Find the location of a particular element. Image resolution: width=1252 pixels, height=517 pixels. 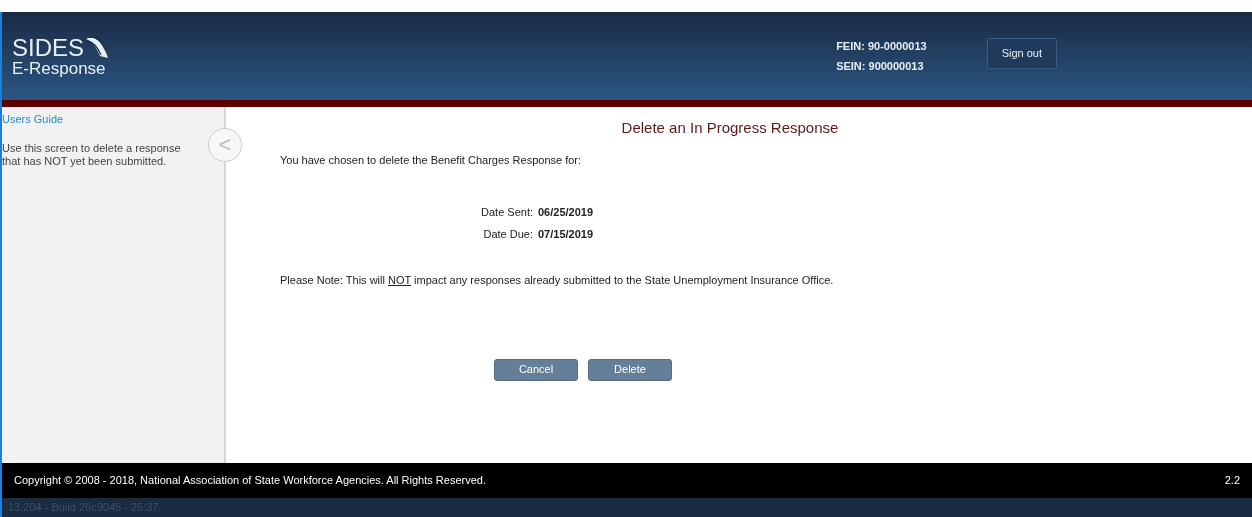

copyright-text: Copyright © 2008 - 2018, National Association of State Workforce Agencies. All Rights Reserved. is located at coordinates (250, 481).